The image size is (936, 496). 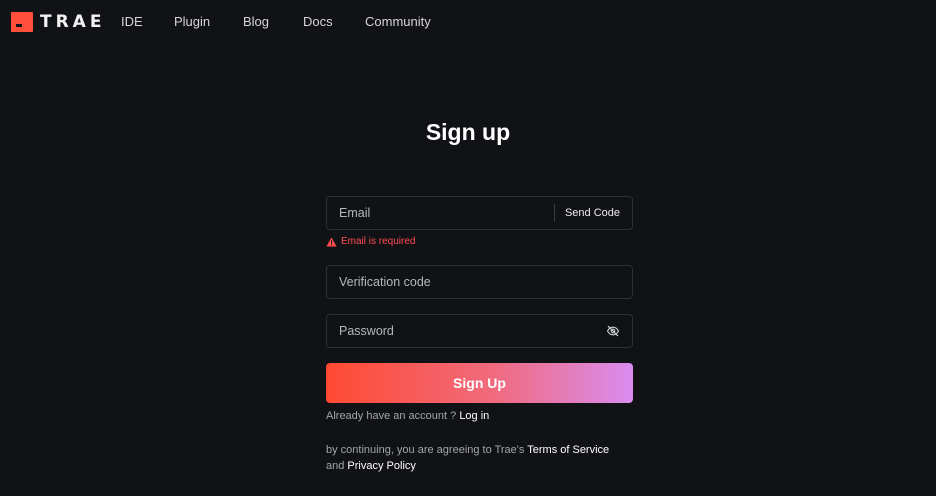 I want to click on error-text: Email is required, so click(x=378, y=241).